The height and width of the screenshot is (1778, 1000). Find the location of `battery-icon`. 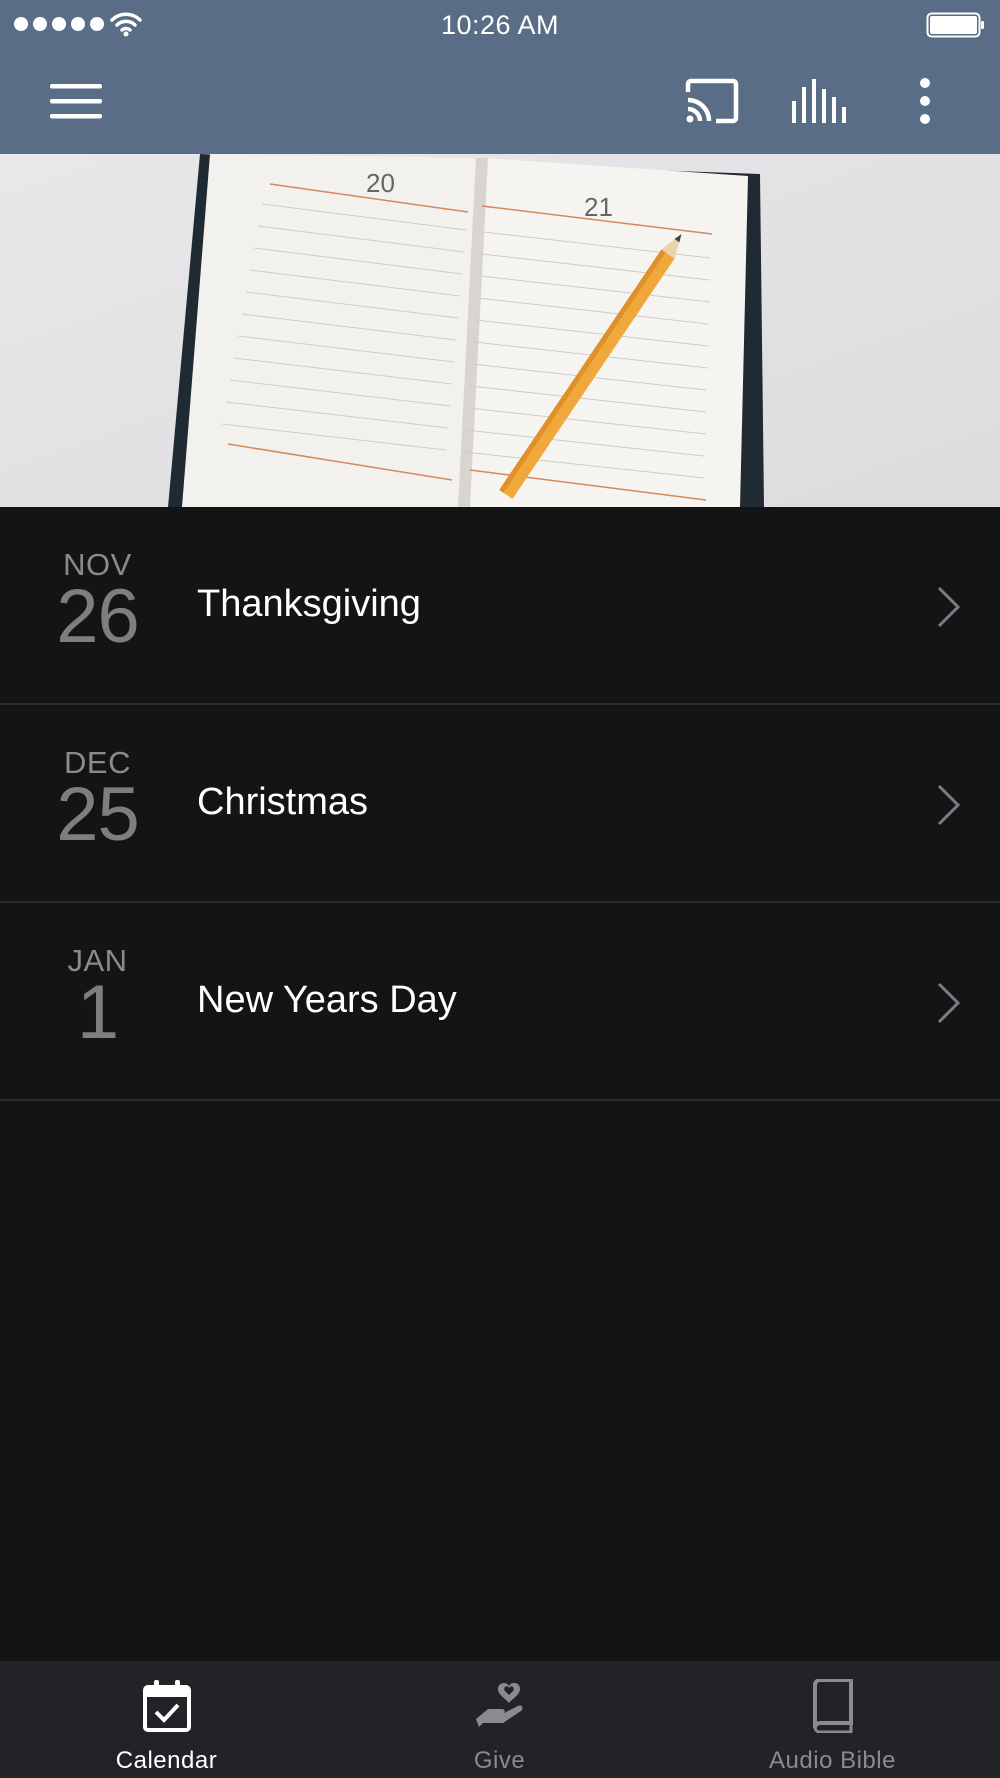

battery-icon is located at coordinates (955, 25).